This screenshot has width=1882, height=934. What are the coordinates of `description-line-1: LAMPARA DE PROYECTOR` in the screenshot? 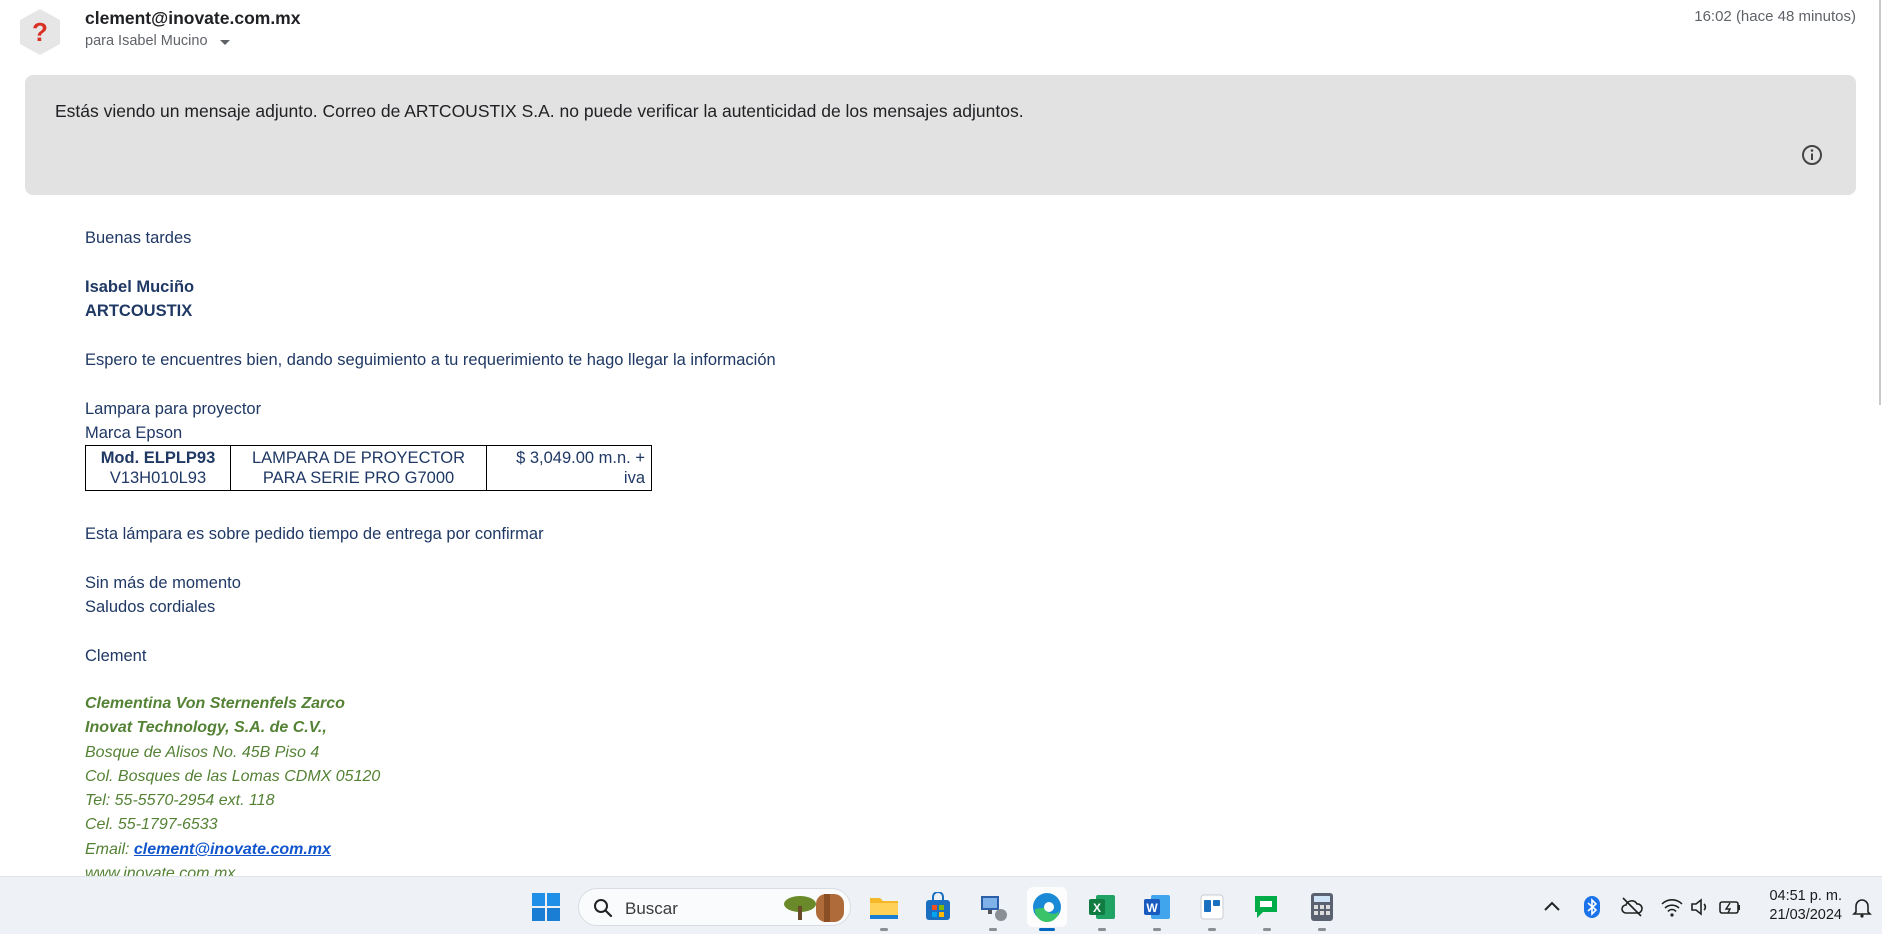 It's located at (358, 458).